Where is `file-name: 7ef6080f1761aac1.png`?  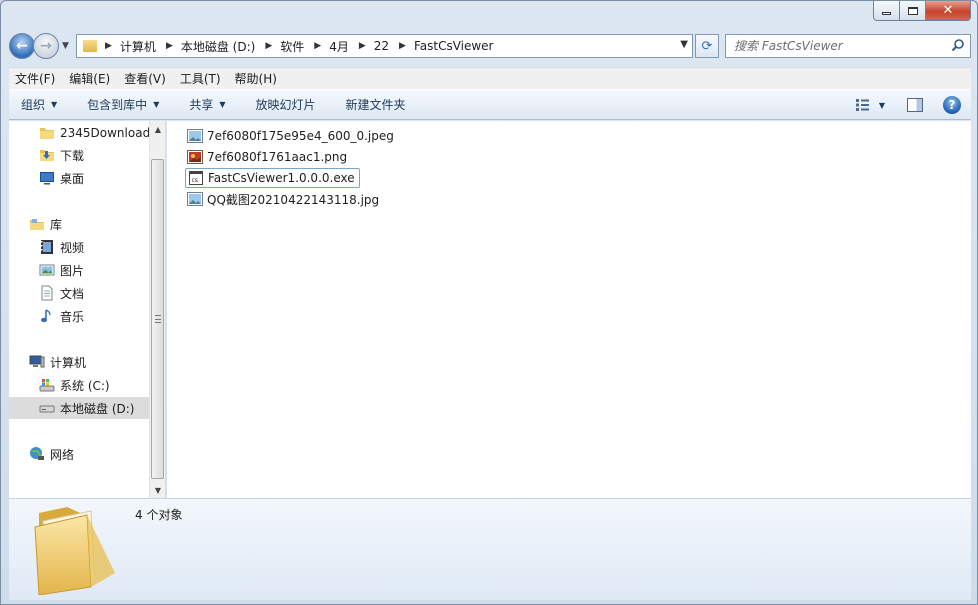
file-name: 7ef6080f1761aac1.png is located at coordinates (277, 157).